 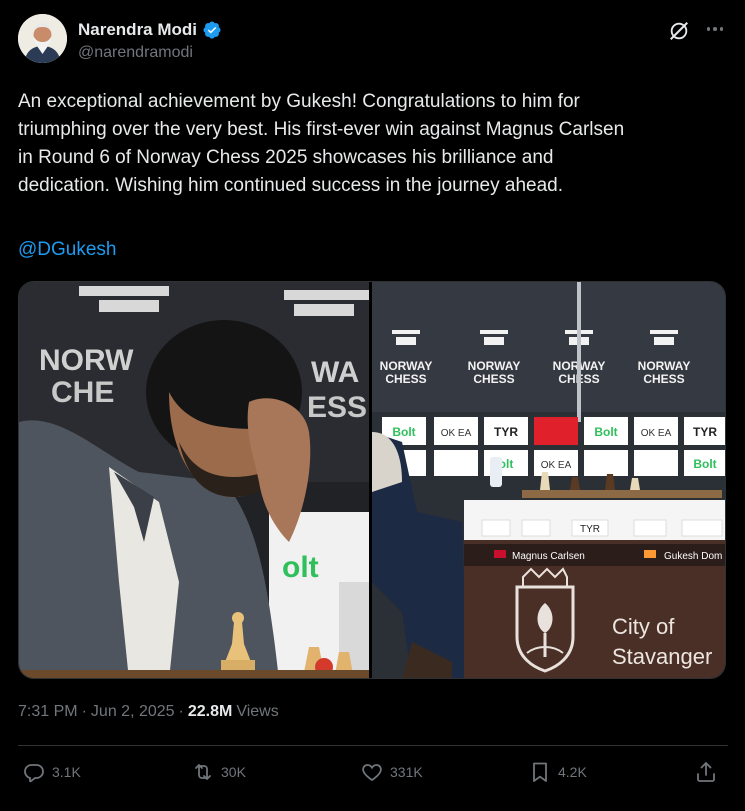 I want to click on reply-count: 3.1K, so click(x=66, y=772).